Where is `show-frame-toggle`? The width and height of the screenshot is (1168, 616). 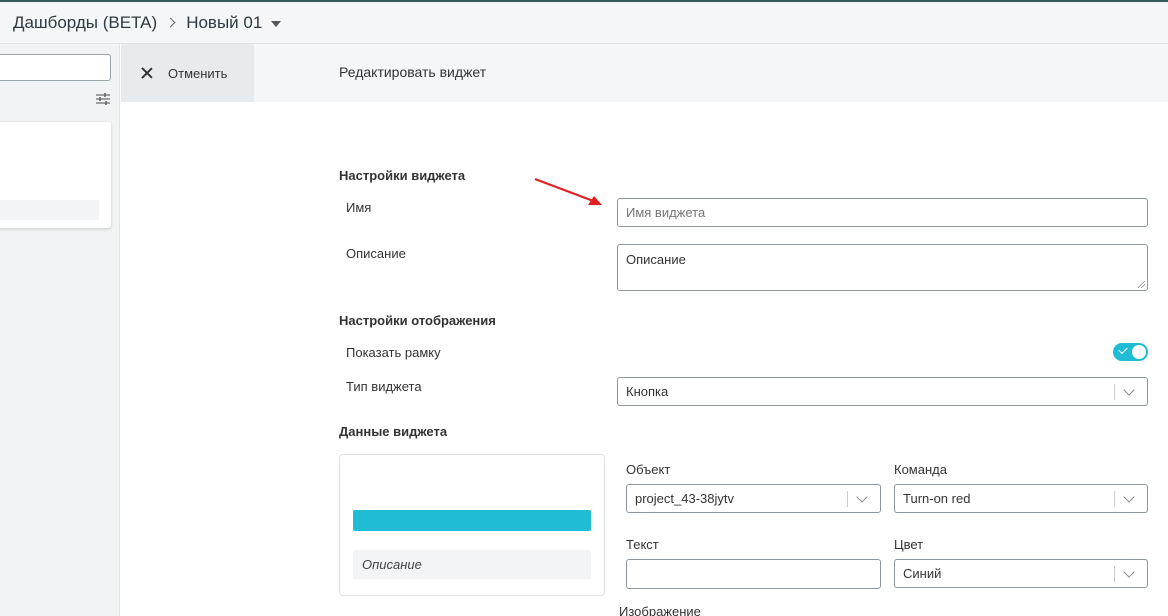 show-frame-toggle is located at coordinates (1130, 352).